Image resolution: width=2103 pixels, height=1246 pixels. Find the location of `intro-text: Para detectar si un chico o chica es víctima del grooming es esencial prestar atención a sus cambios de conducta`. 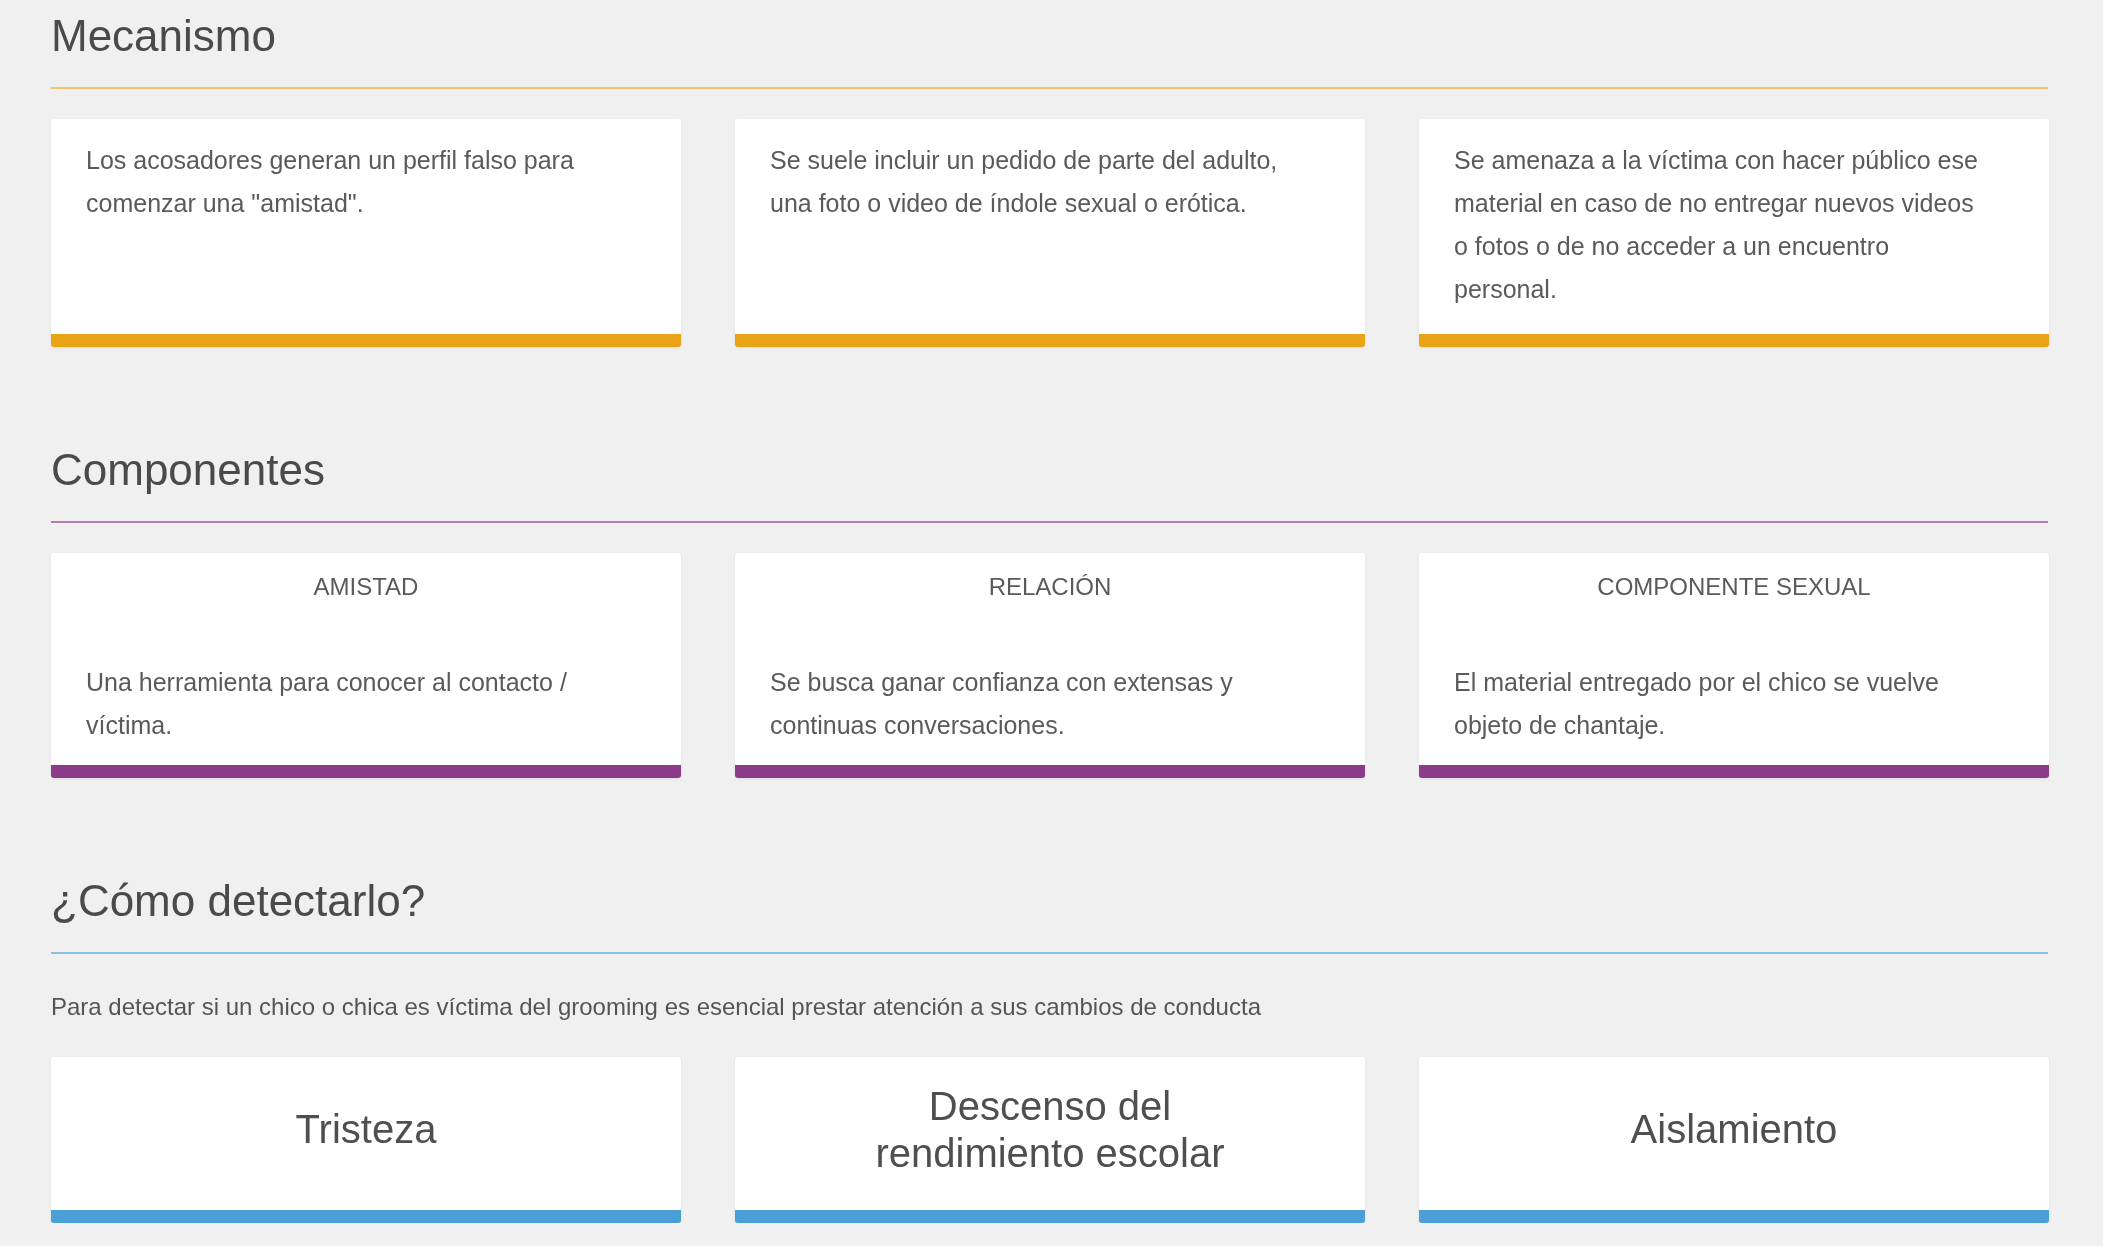

intro-text: Para detectar si un chico o chica es víctima del grooming es esencial prestar atención a sus cambios de conducta is located at coordinates (656, 1007).